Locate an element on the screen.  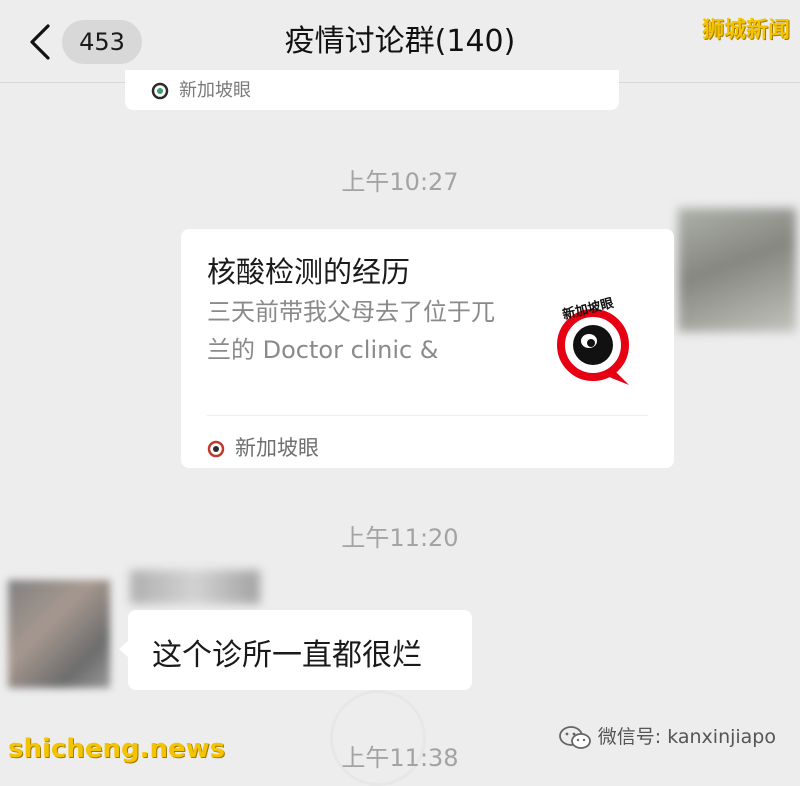
wechat-id: 微信号: kanxinjiapo is located at coordinates (686, 737).